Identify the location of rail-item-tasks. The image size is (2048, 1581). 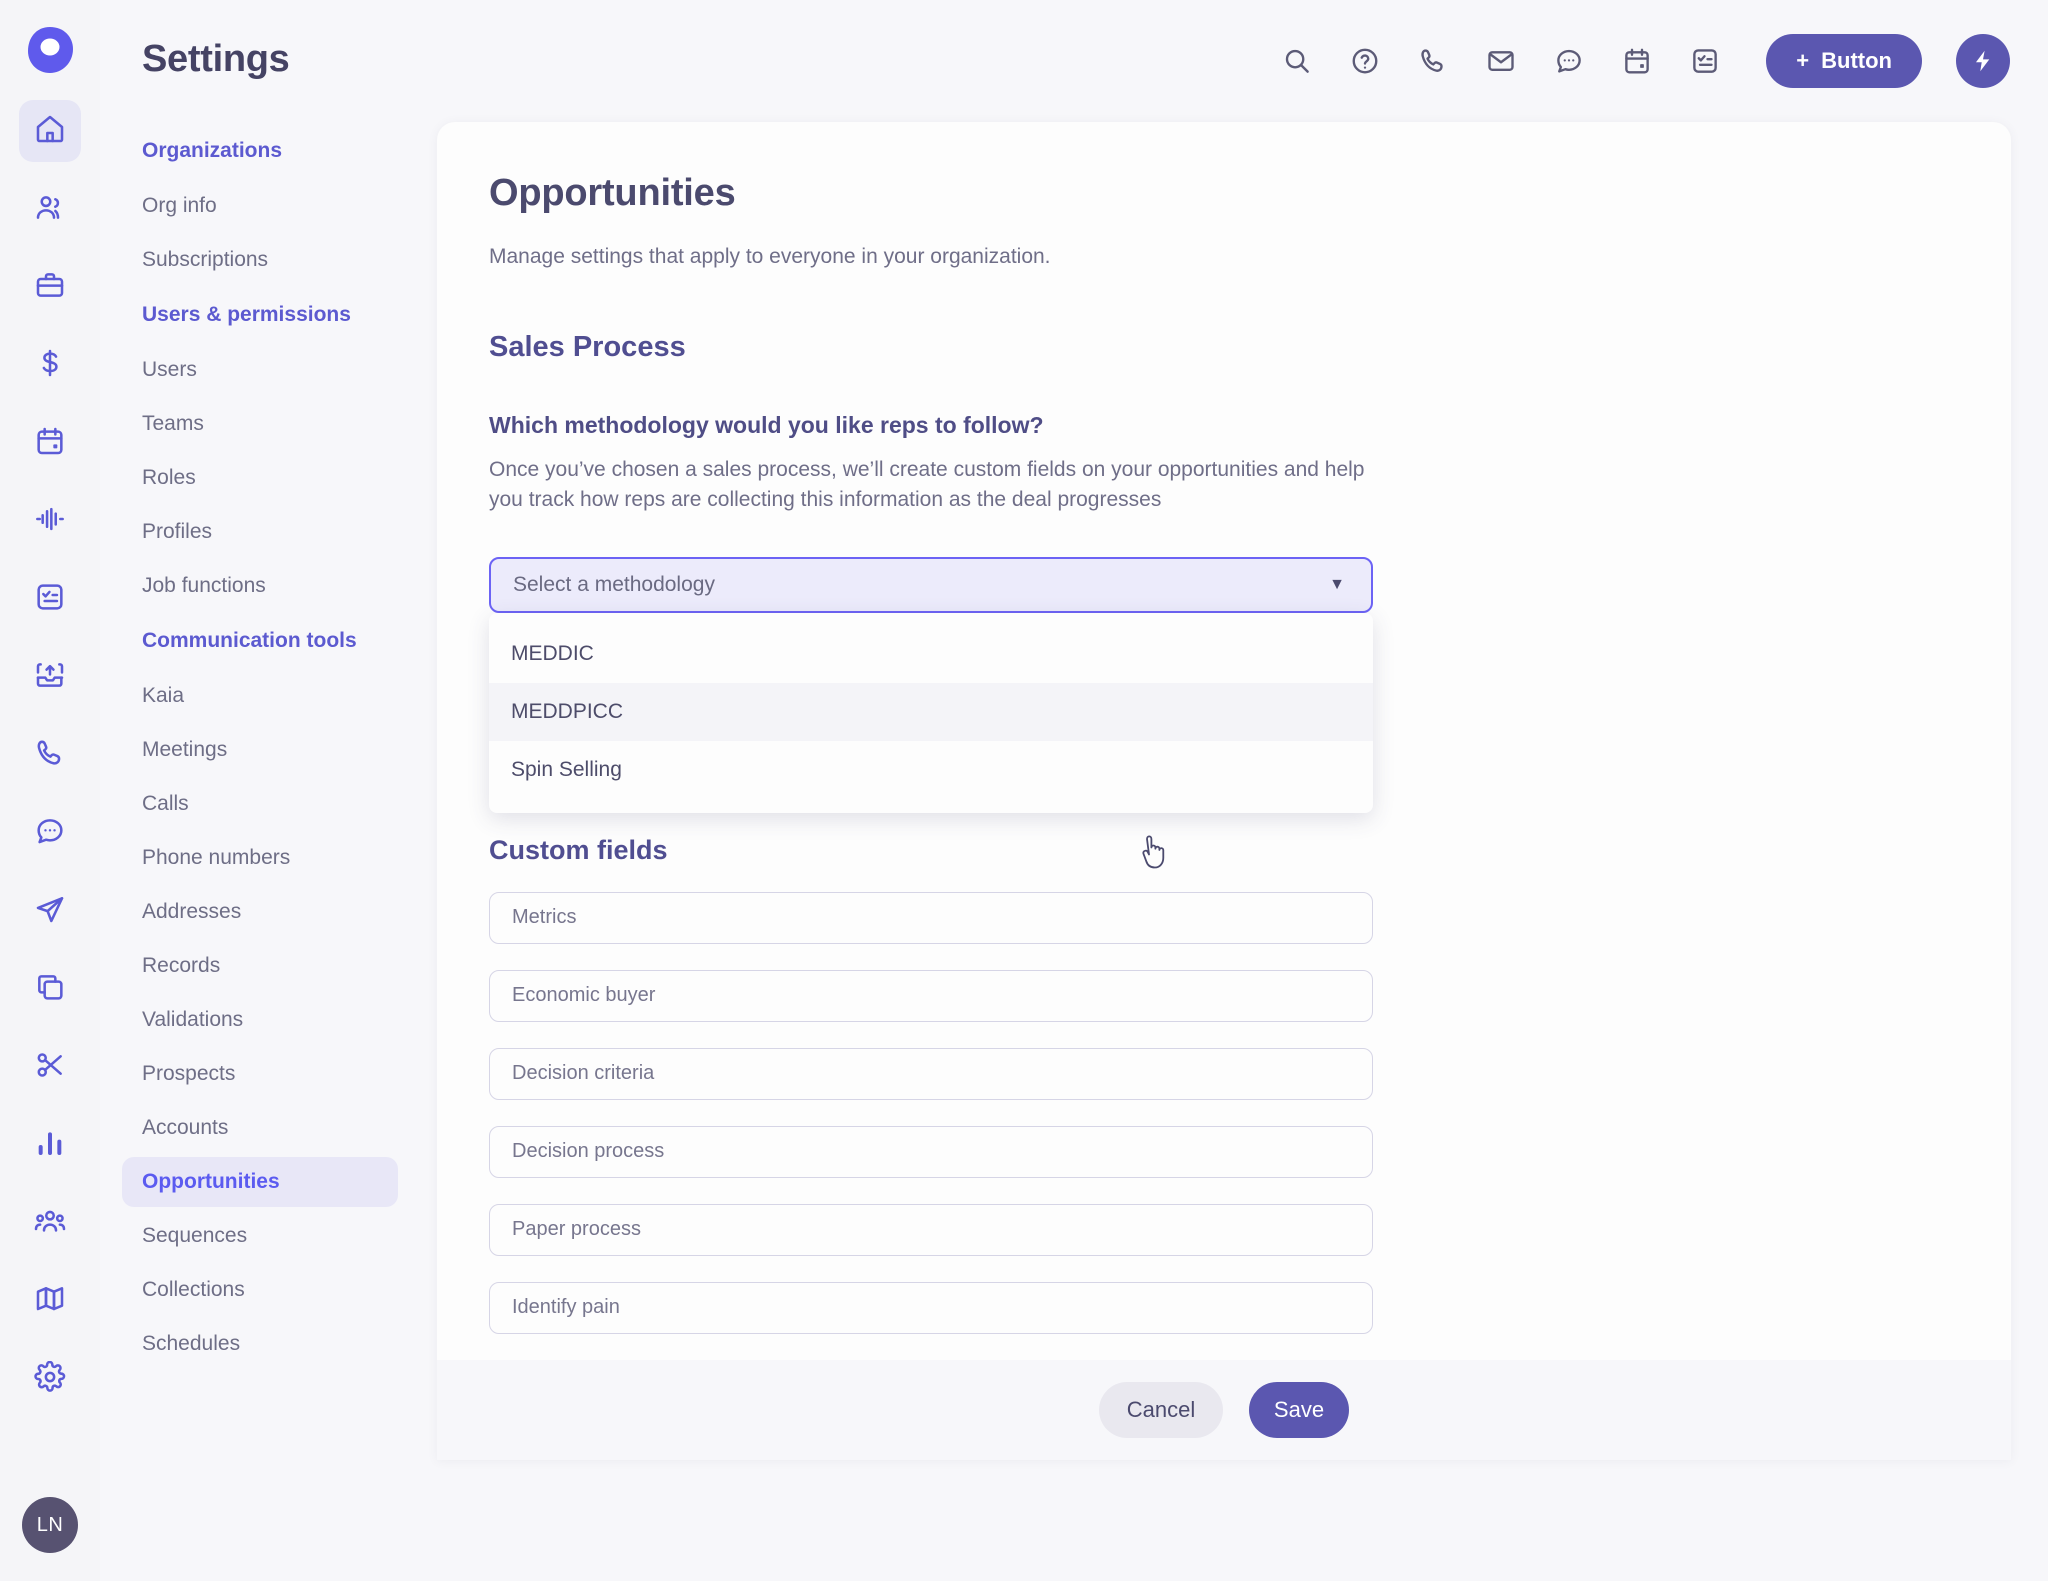
(50, 599).